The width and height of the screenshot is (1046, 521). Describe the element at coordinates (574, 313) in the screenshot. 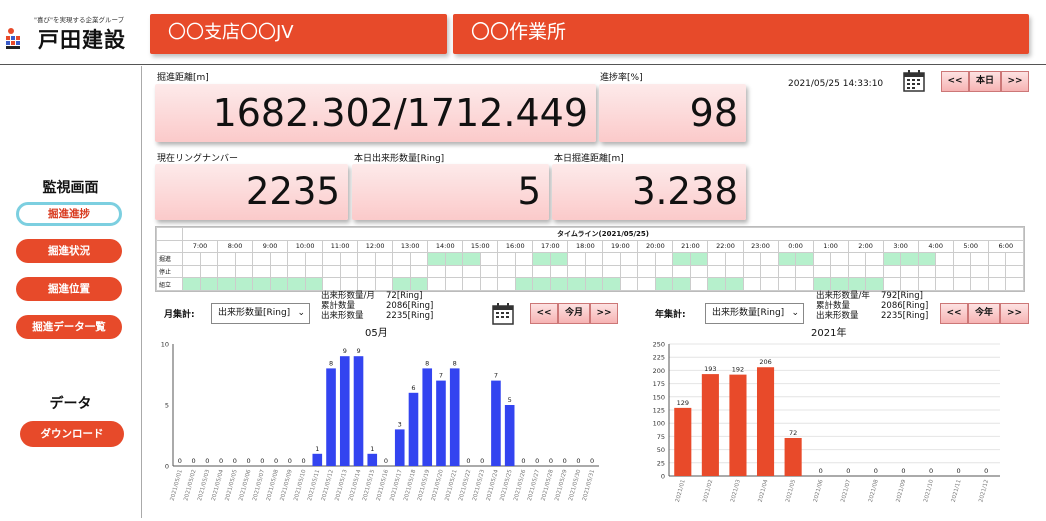

I see `this-month-button: 今月` at that location.